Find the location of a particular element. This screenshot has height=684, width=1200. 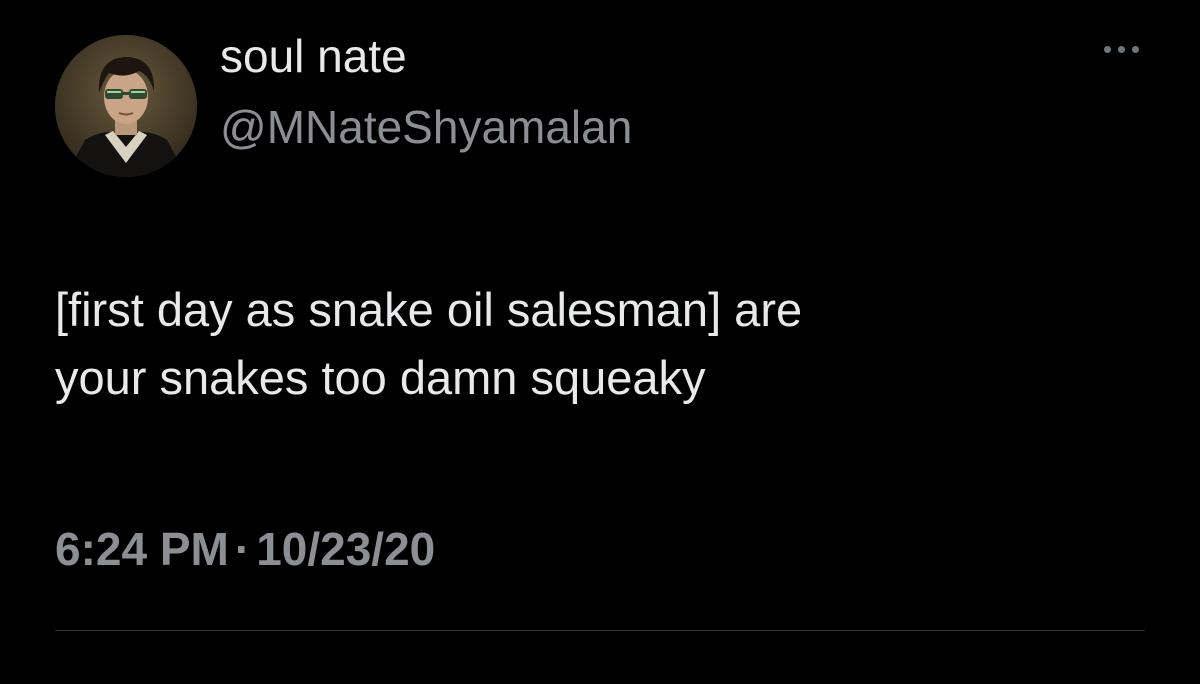

avatar is located at coordinates (126, 106).